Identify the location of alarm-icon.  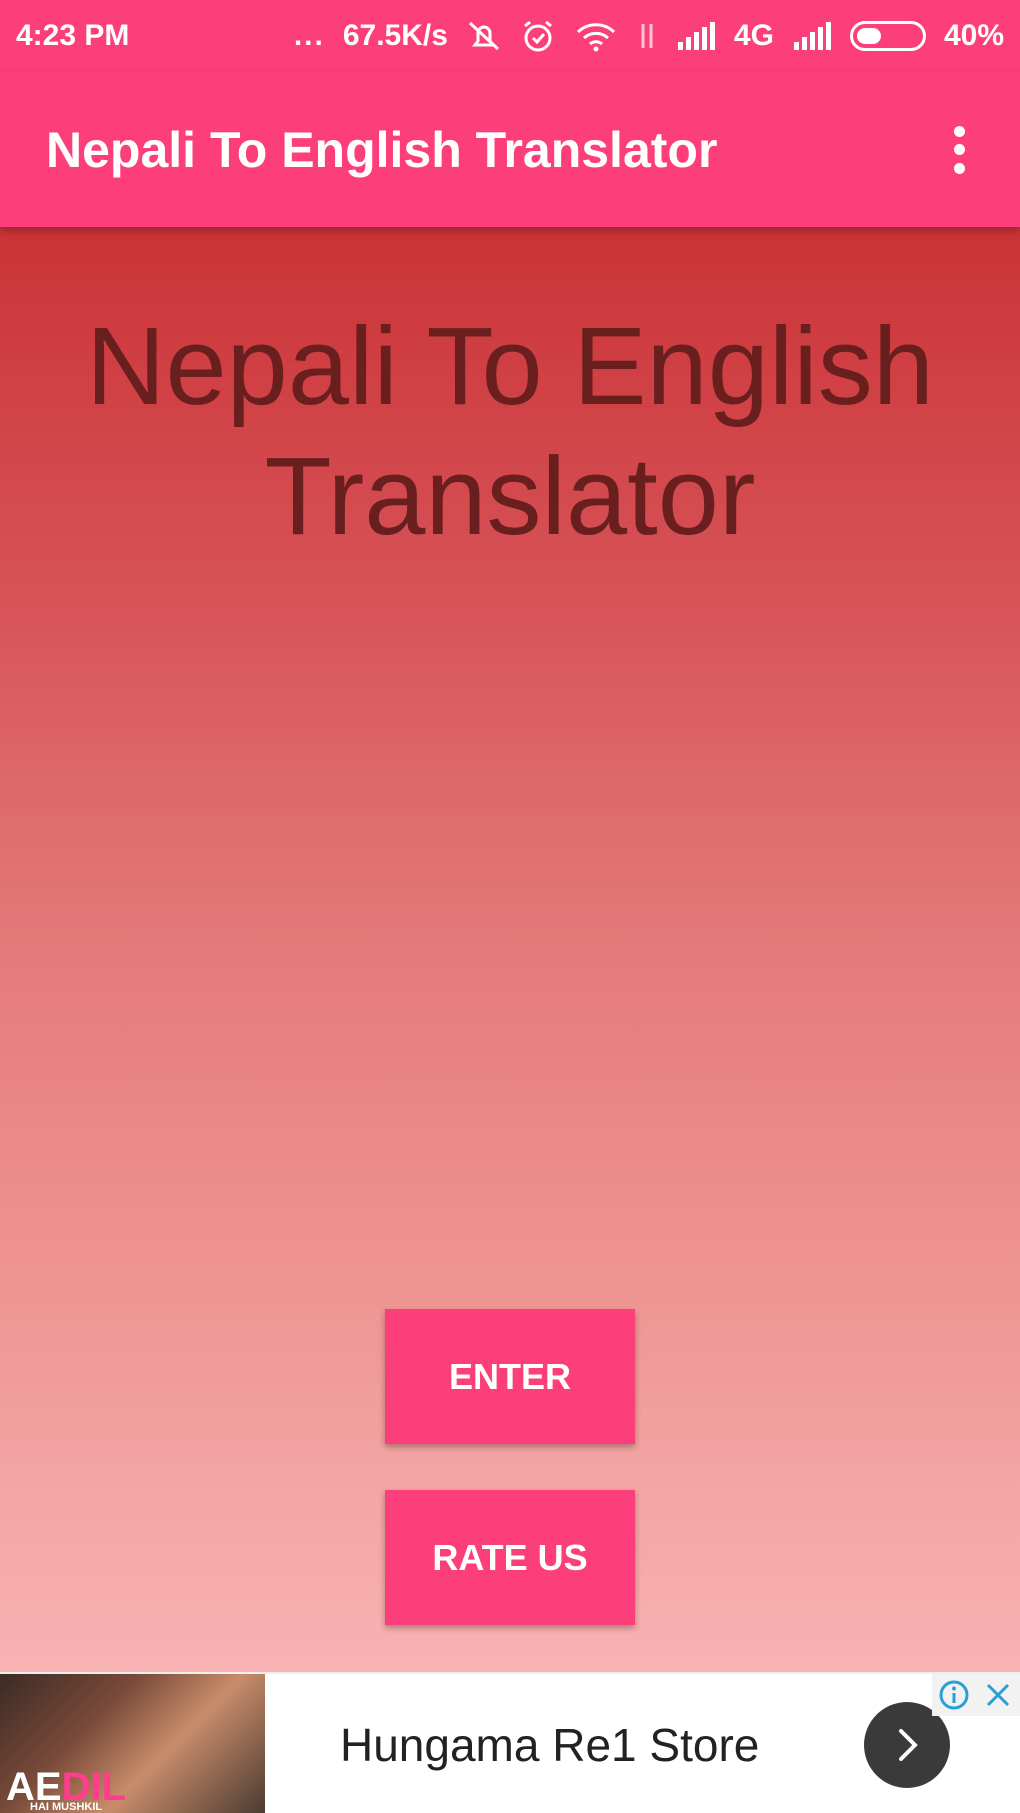
(538, 36).